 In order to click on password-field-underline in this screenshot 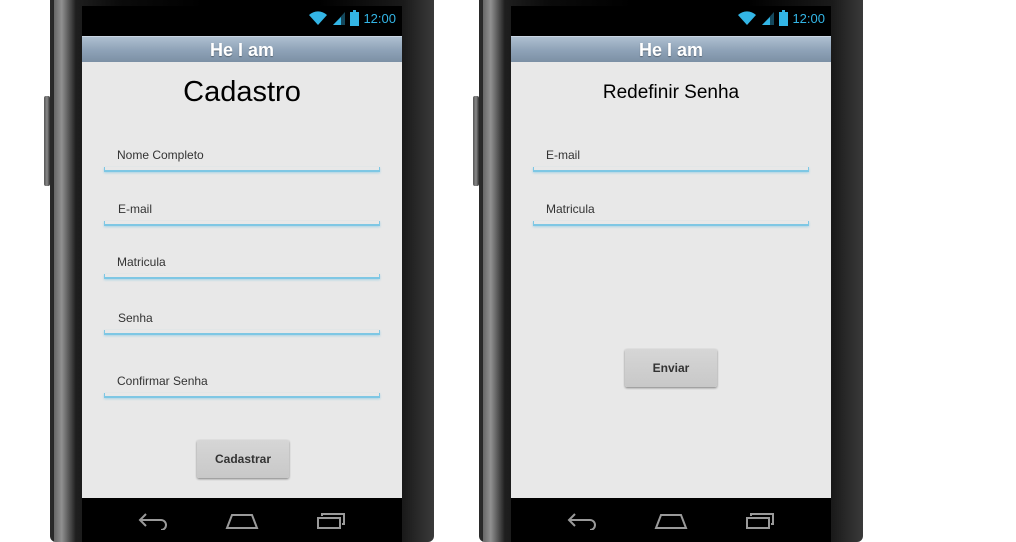, I will do `click(242, 332)`.